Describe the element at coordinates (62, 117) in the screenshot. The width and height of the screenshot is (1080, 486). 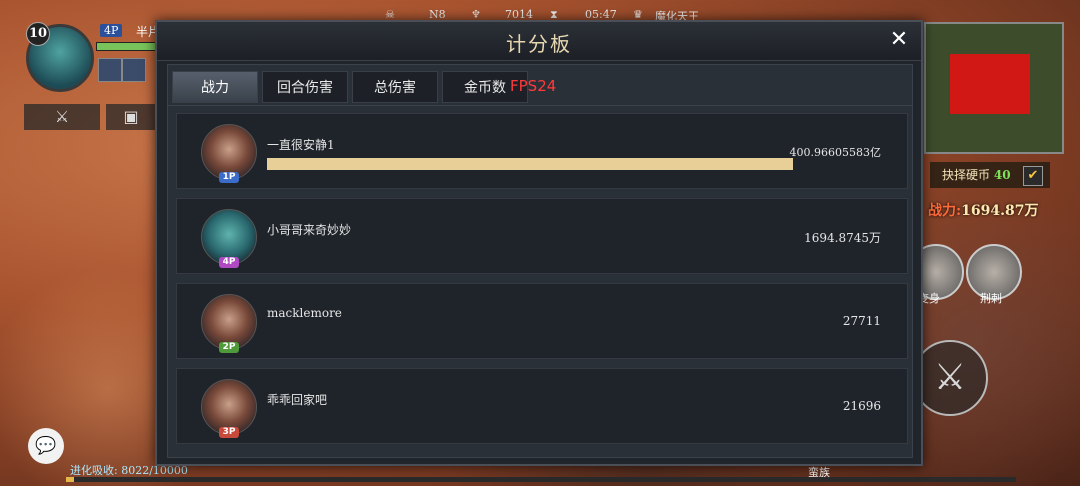
I see `hat-icon: ⚔` at that location.